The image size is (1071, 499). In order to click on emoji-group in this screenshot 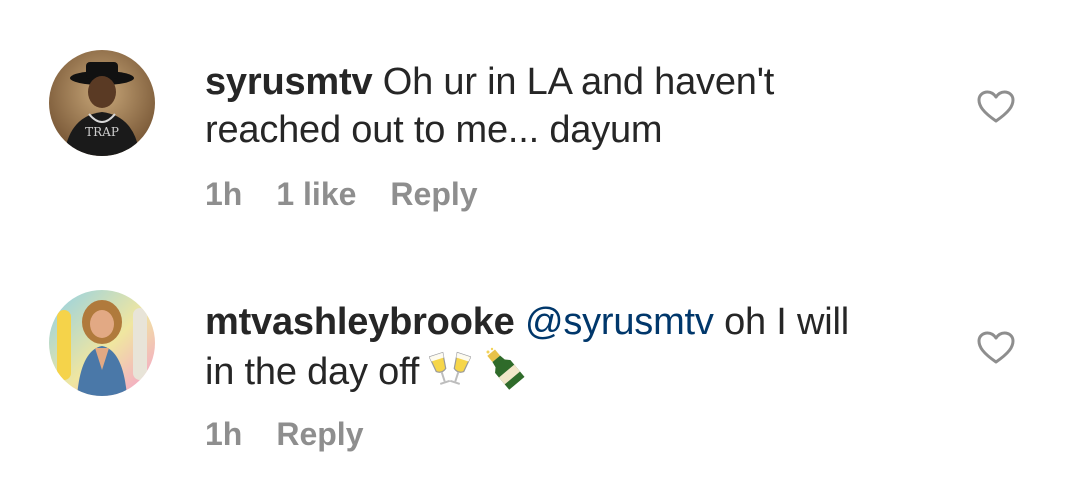, I will do `click(477, 370)`.